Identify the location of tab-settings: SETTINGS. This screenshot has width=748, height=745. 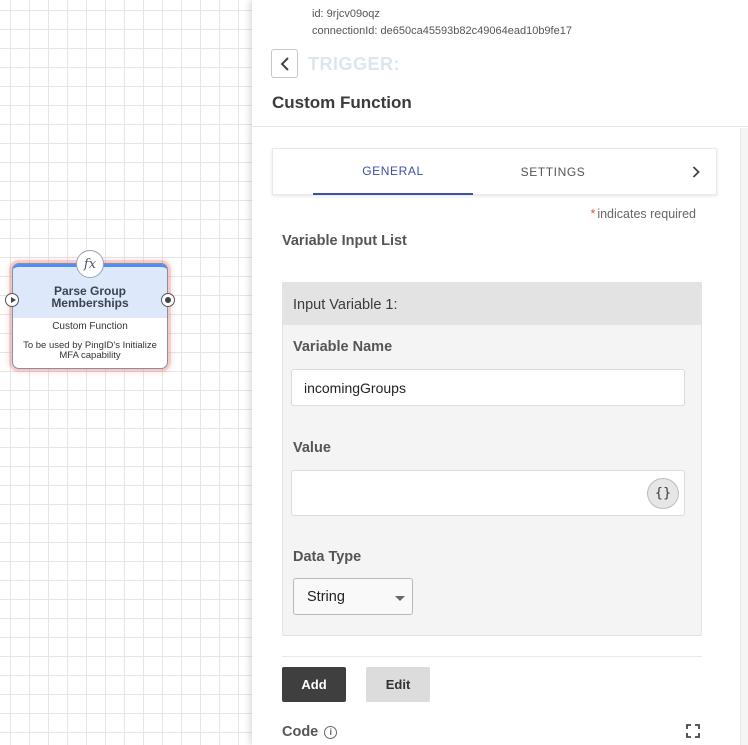
(553, 172).